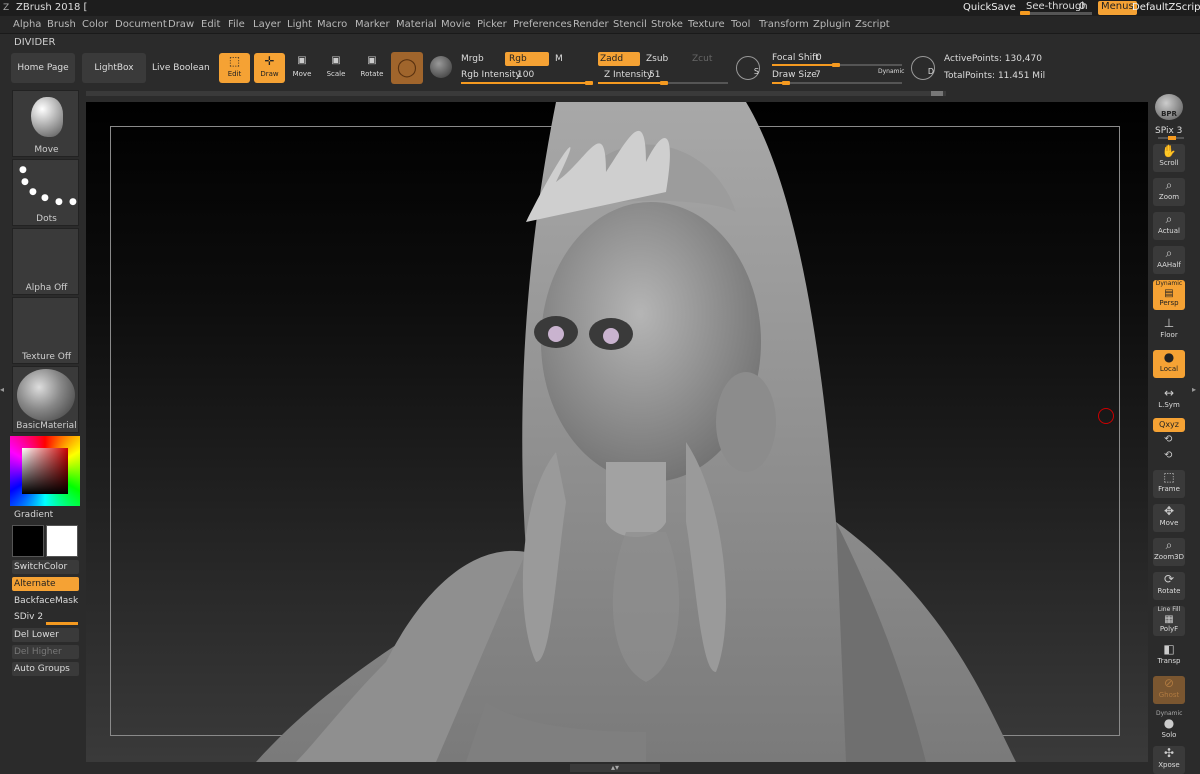  I want to click on frame-button: ⬚ Frame, so click(1169, 484).